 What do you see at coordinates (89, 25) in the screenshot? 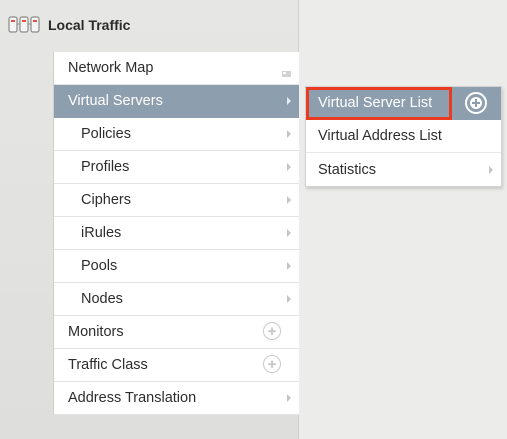
I see `section-title: Local Traffic` at bounding box center [89, 25].